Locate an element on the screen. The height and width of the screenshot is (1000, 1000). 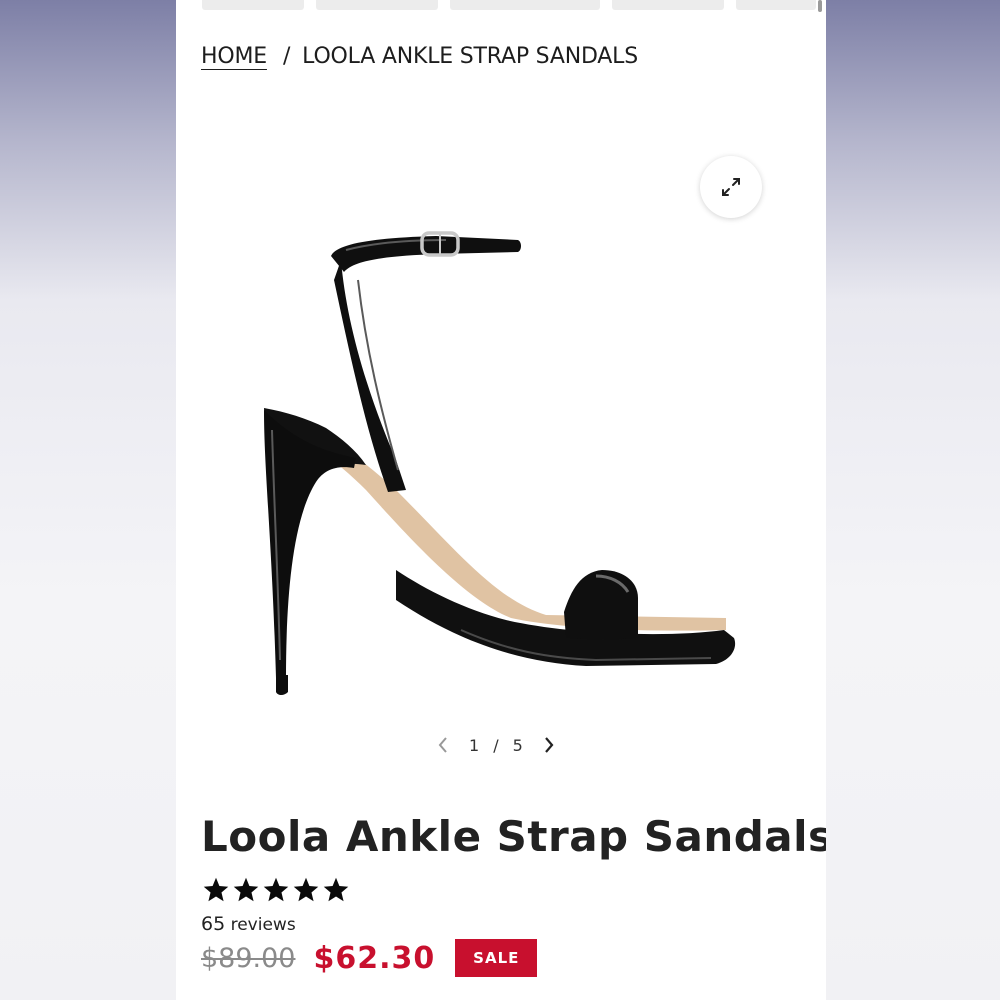
breadcrumb: HOME / LOOLA ANKLE STRAP SANDALS is located at coordinates (419, 56).